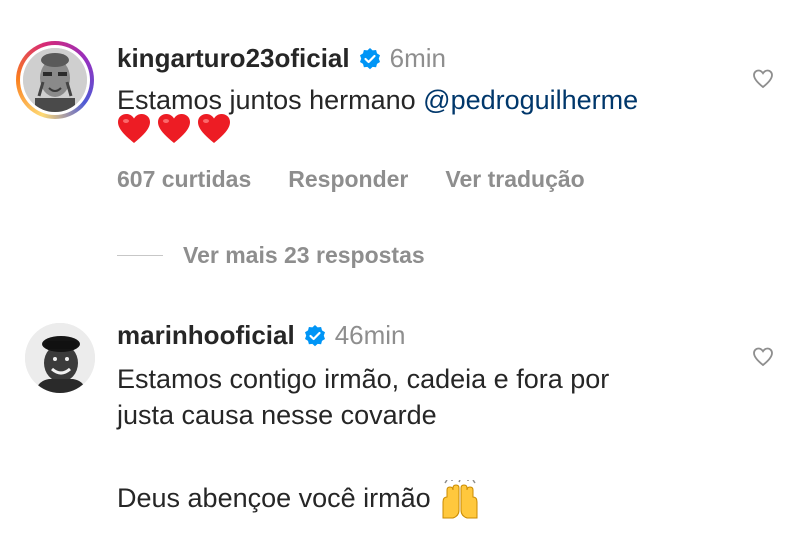 This screenshot has width=799, height=535. I want to click on username: marinhooficial, so click(206, 335).